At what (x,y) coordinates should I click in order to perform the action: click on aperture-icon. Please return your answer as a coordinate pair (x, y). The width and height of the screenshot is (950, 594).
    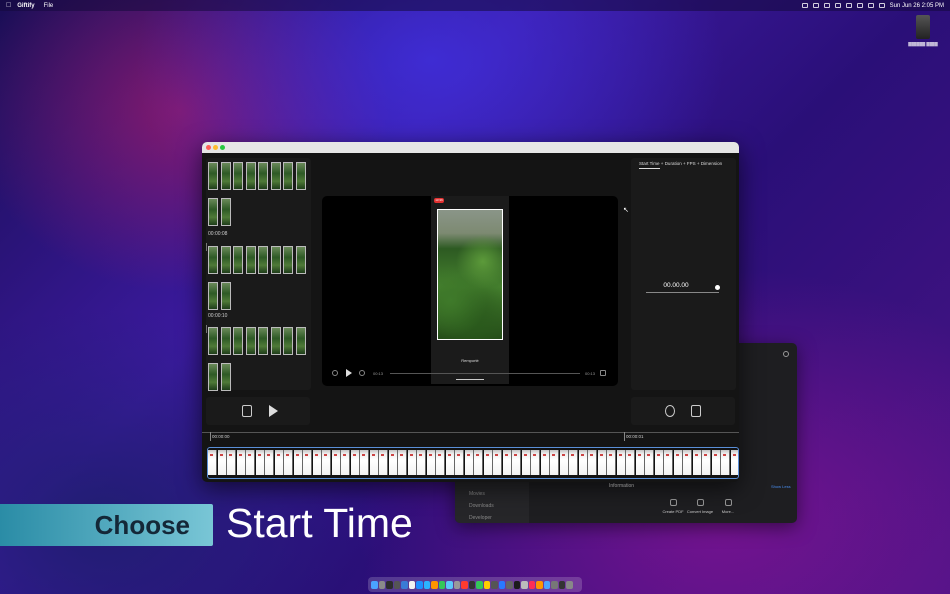
    Looking at the image, I should click on (670, 411).